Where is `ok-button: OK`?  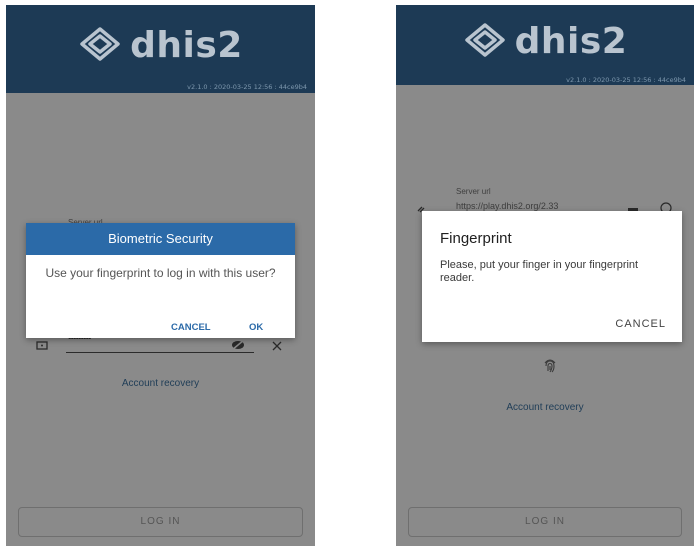
ok-button: OK is located at coordinates (256, 327).